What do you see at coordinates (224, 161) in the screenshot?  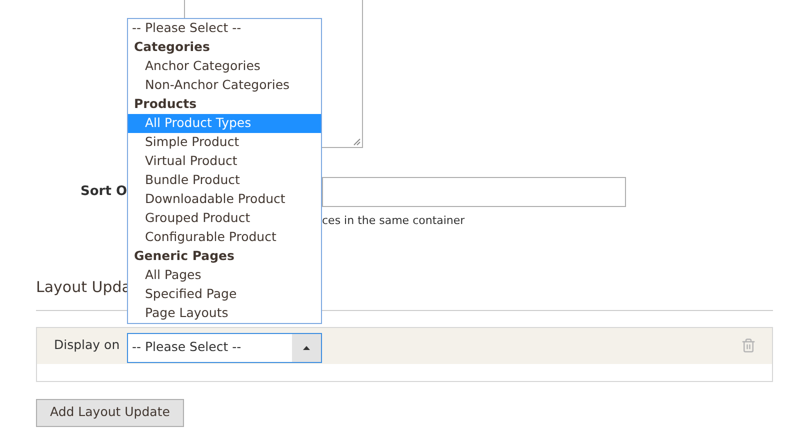 I see `dropdown-option: Virtual Product` at bounding box center [224, 161].